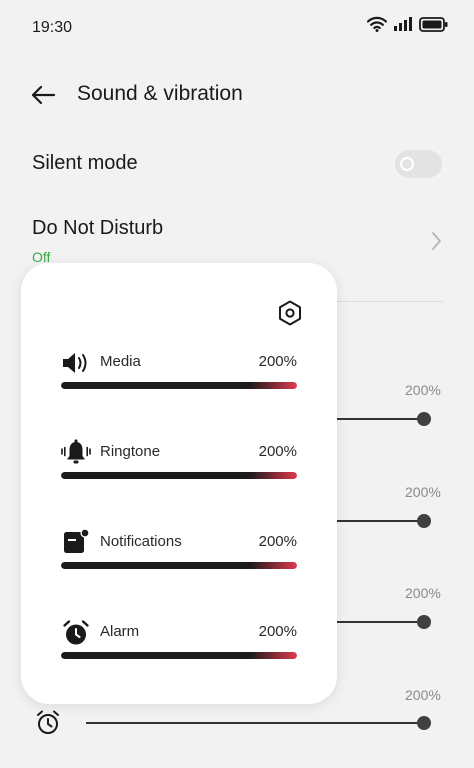 The height and width of the screenshot is (768, 474). What do you see at coordinates (290, 313) in the screenshot?
I see `settings-hexagon-icon` at bounding box center [290, 313].